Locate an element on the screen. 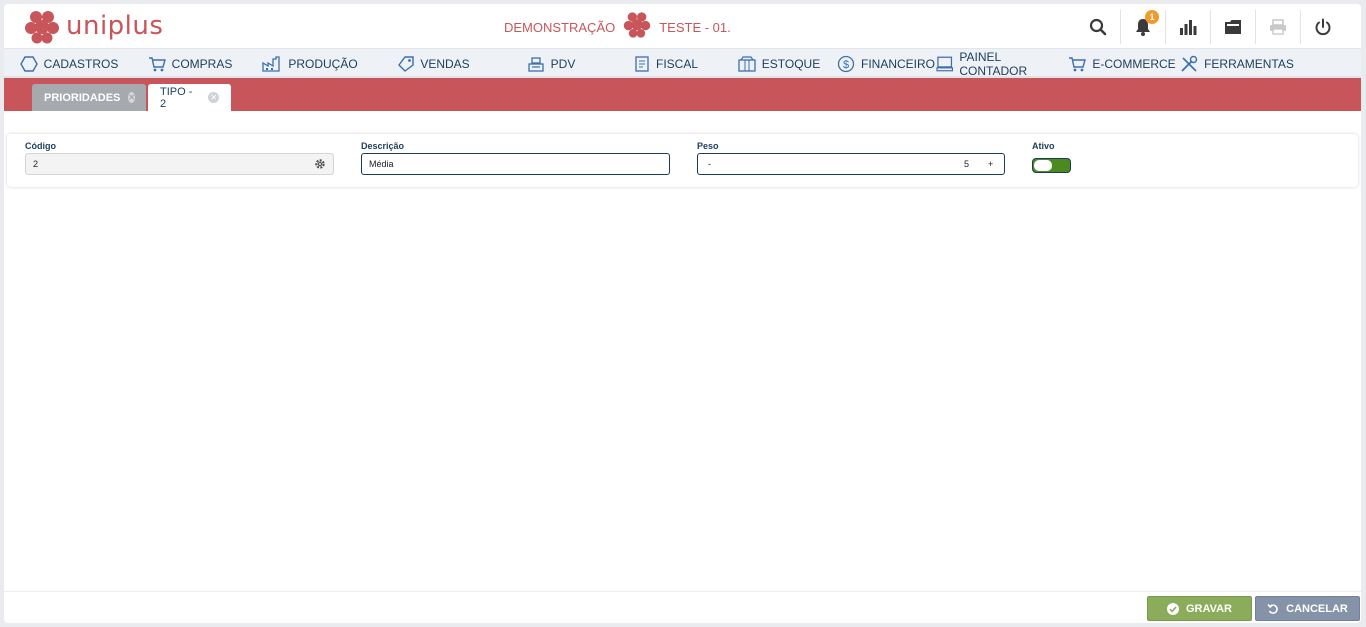 The height and width of the screenshot is (627, 1366). form-footer: GRAVAR CANCELAR is located at coordinates (682, 607).